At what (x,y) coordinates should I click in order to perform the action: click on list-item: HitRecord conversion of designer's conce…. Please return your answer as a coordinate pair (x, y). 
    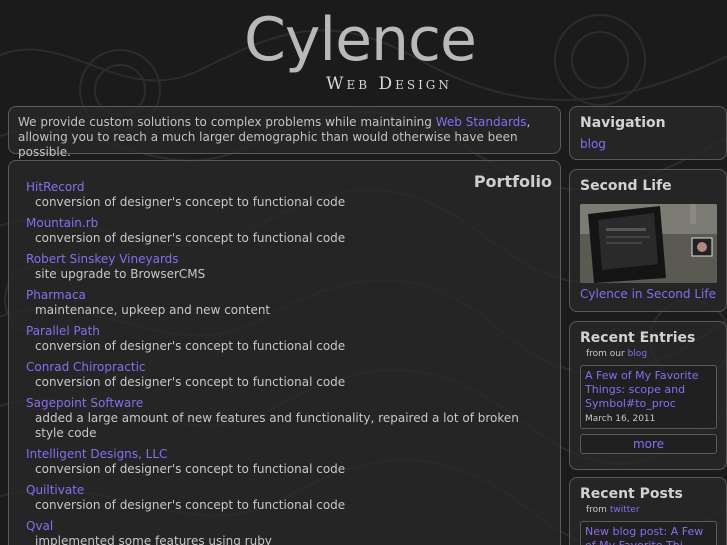
    Looking at the image, I should click on (288, 195).